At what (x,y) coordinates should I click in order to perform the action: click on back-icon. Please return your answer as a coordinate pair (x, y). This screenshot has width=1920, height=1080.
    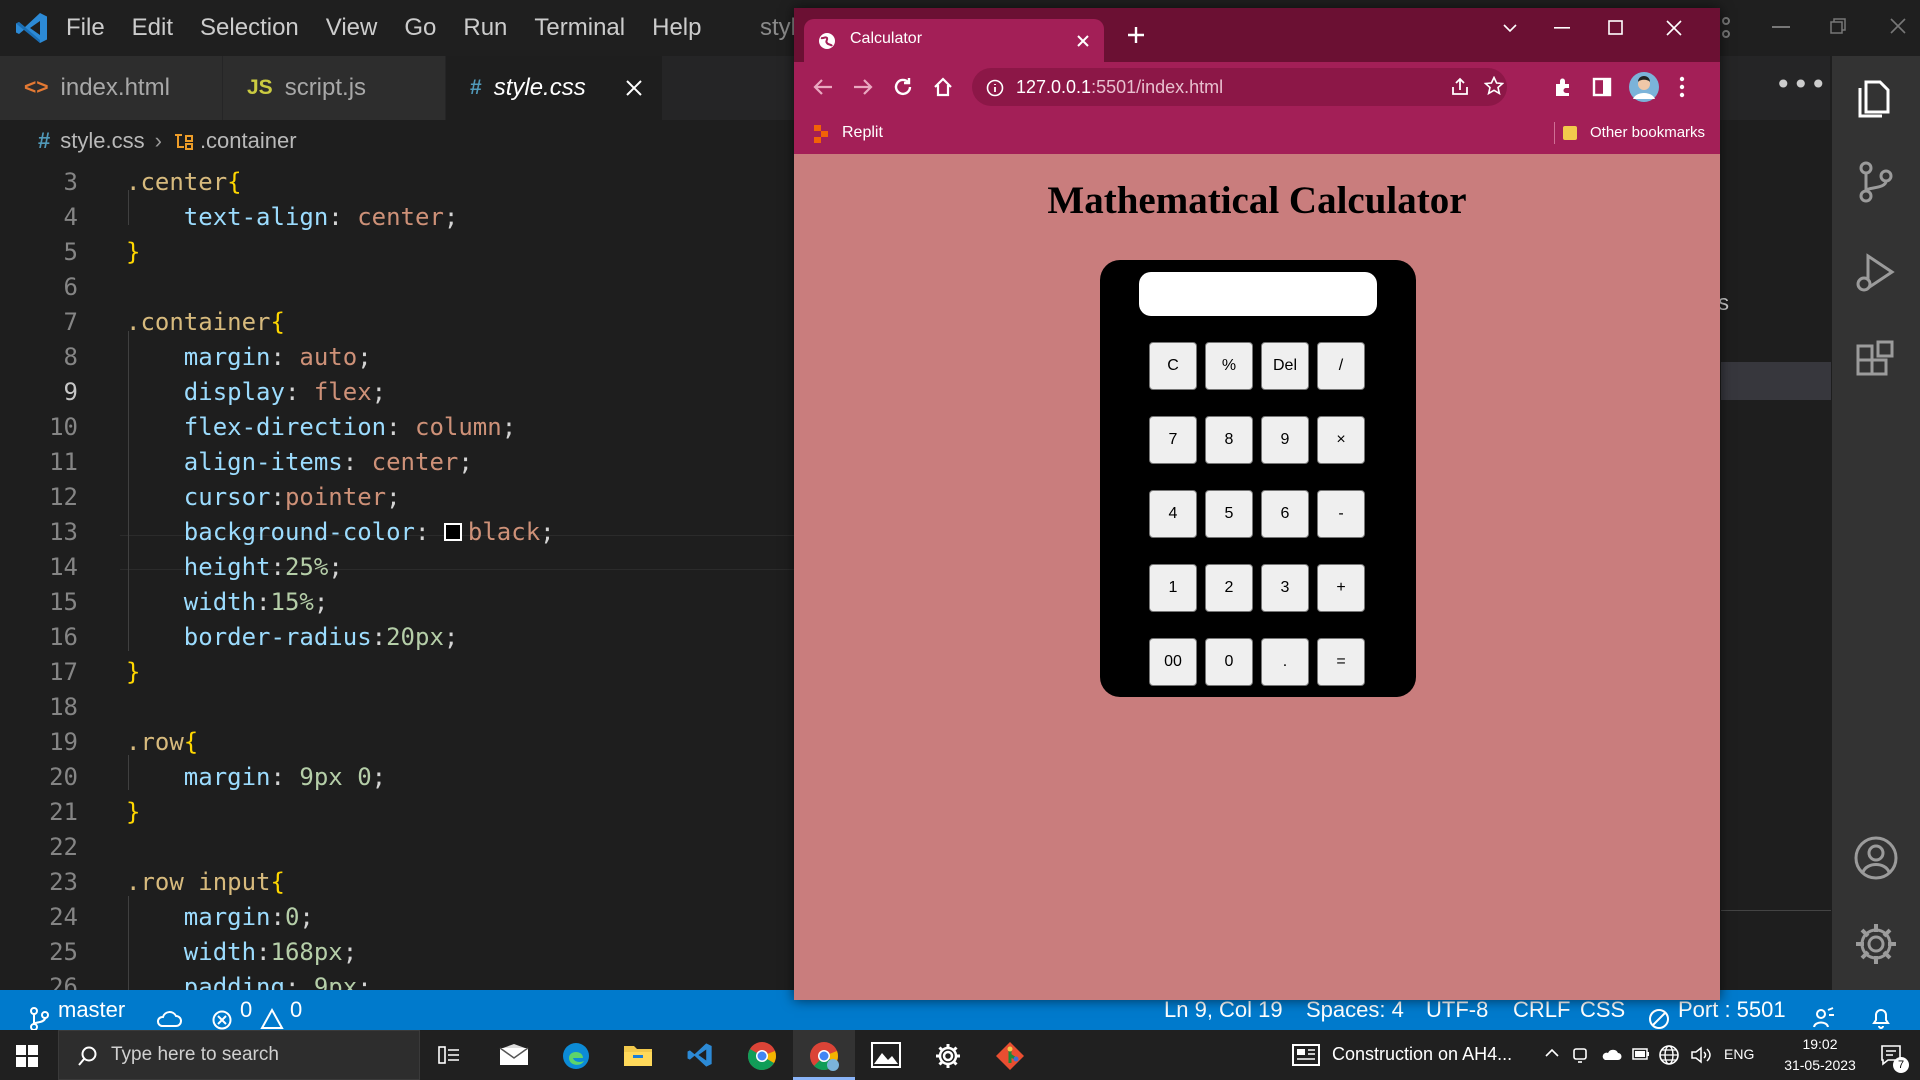
    Looking at the image, I should click on (823, 87).